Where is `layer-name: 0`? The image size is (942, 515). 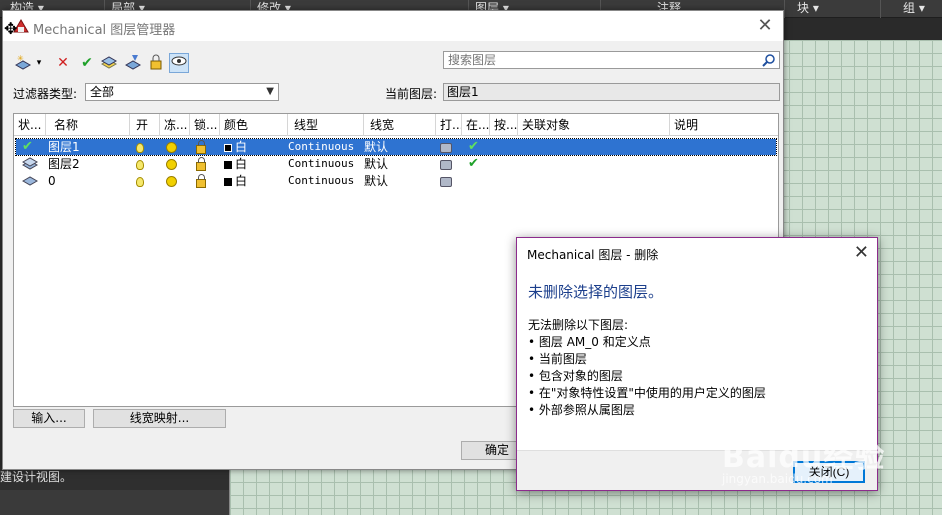
layer-name: 0 is located at coordinates (52, 181).